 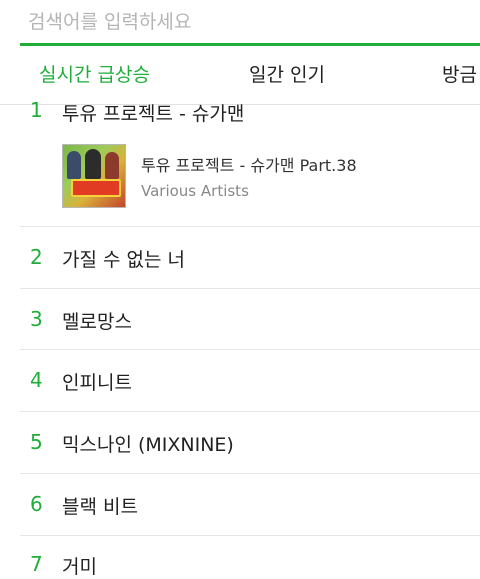 What do you see at coordinates (250, 319) in the screenshot?
I see `list-item: 3 멜로망스` at bounding box center [250, 319].